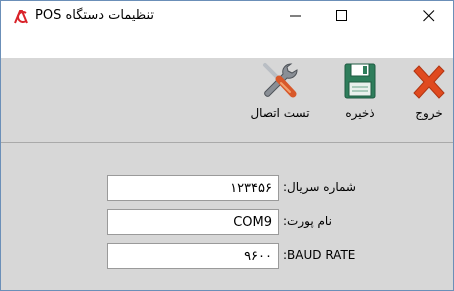 Image resolution: width=454 pixels, height=291 pixels. I want to click on save-label: ذخیره, so click(360, 113).